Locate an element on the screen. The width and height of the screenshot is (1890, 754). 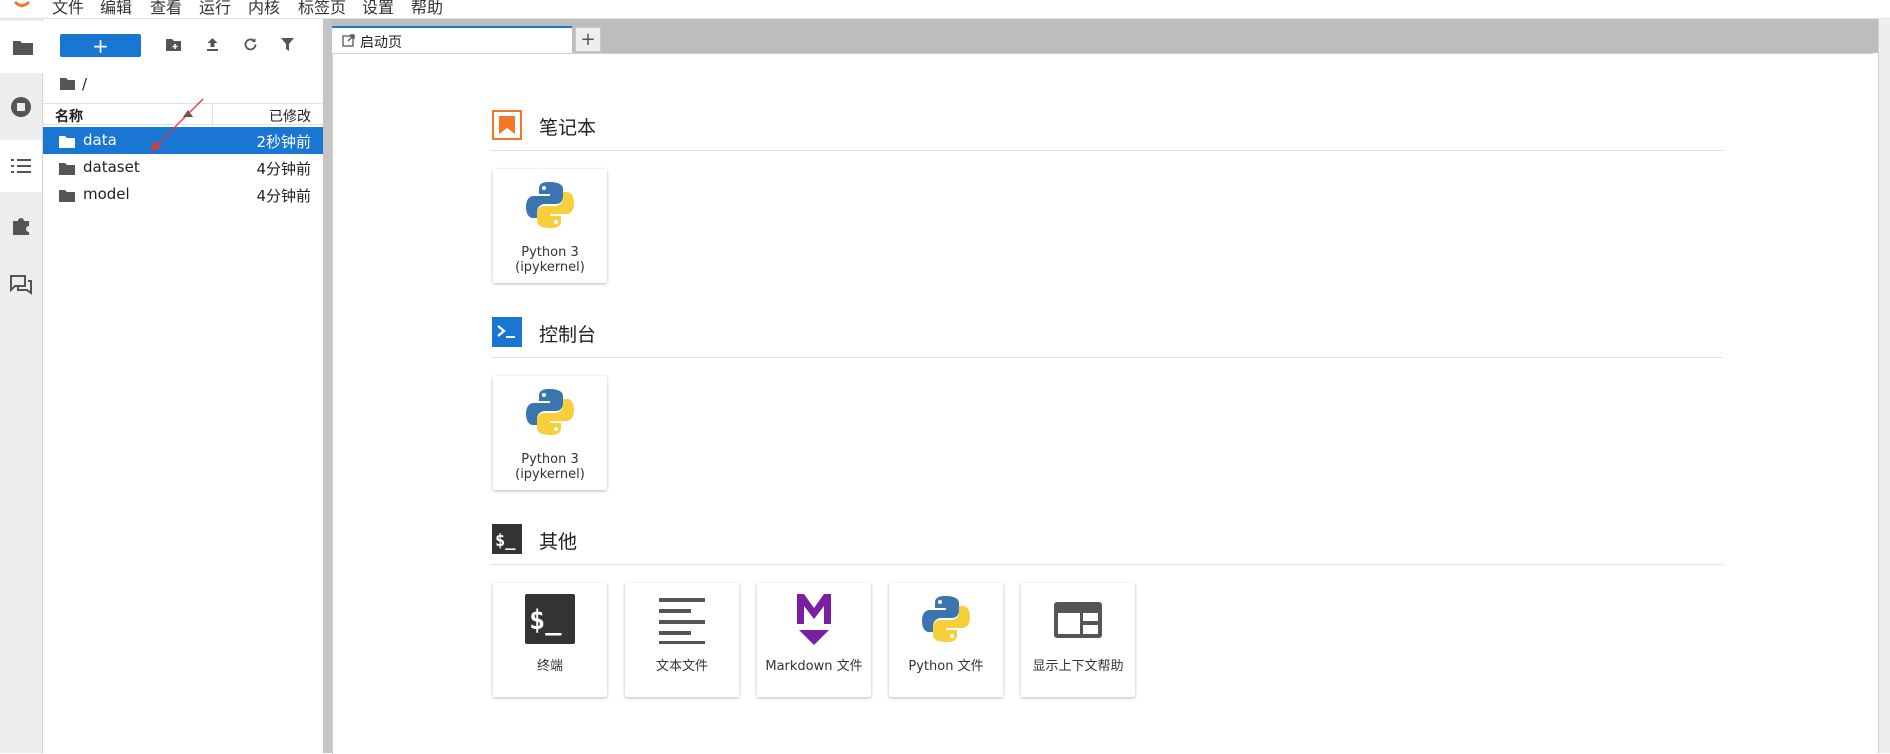
file-name: dataset is located at coordinates (111, 167).